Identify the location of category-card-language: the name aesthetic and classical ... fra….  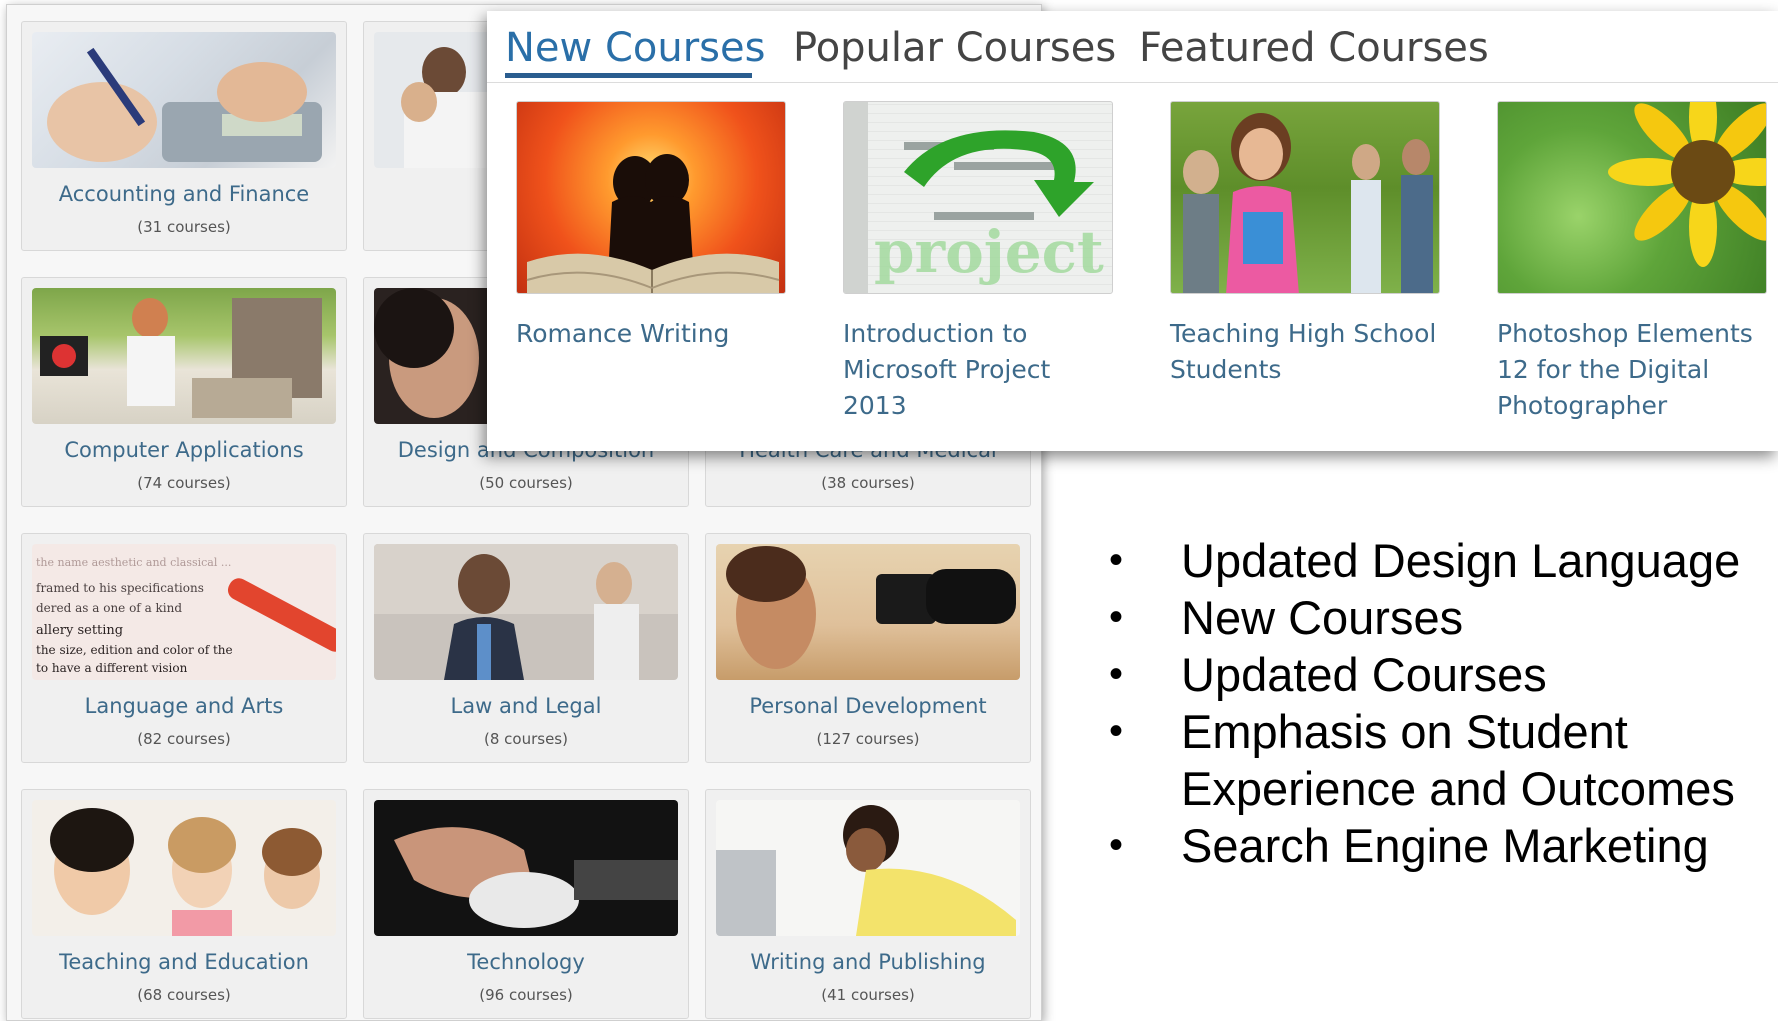
(184, 648).